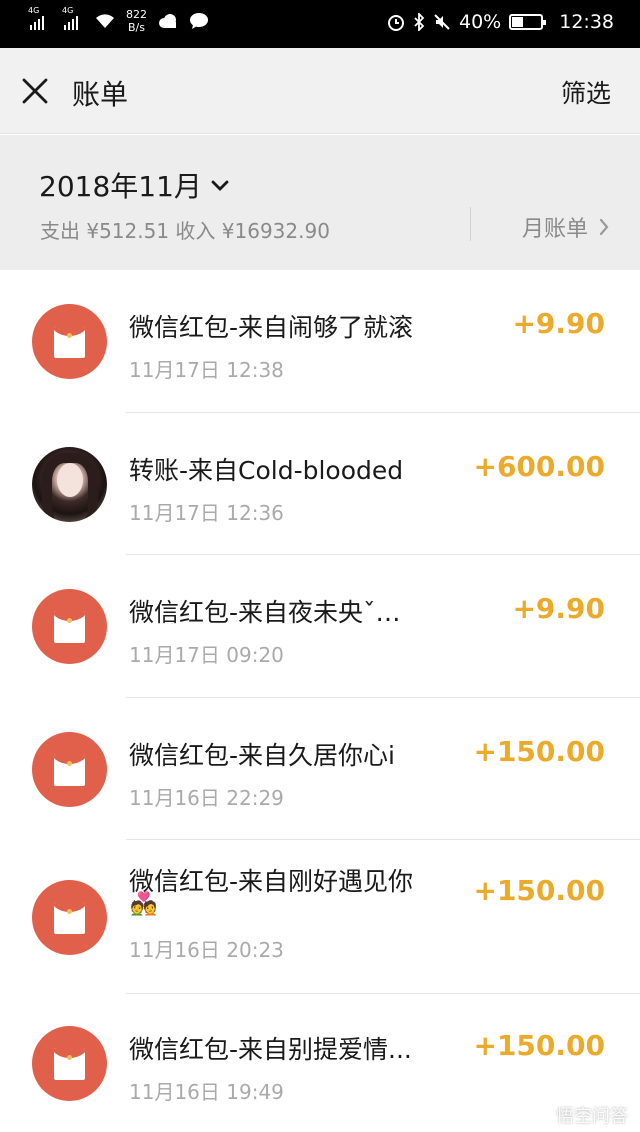  Describe the element at coordinates (206, 1092) in the screenshot. I see `transaction-date: 11月16日 19:49` at that location.